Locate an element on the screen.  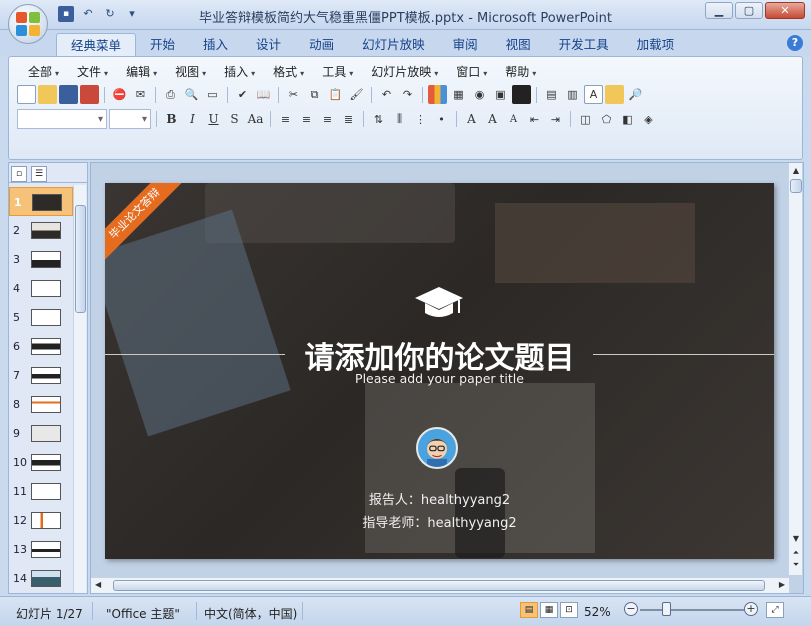
change-case-icon: Aa is located at coordinates (255, 119).